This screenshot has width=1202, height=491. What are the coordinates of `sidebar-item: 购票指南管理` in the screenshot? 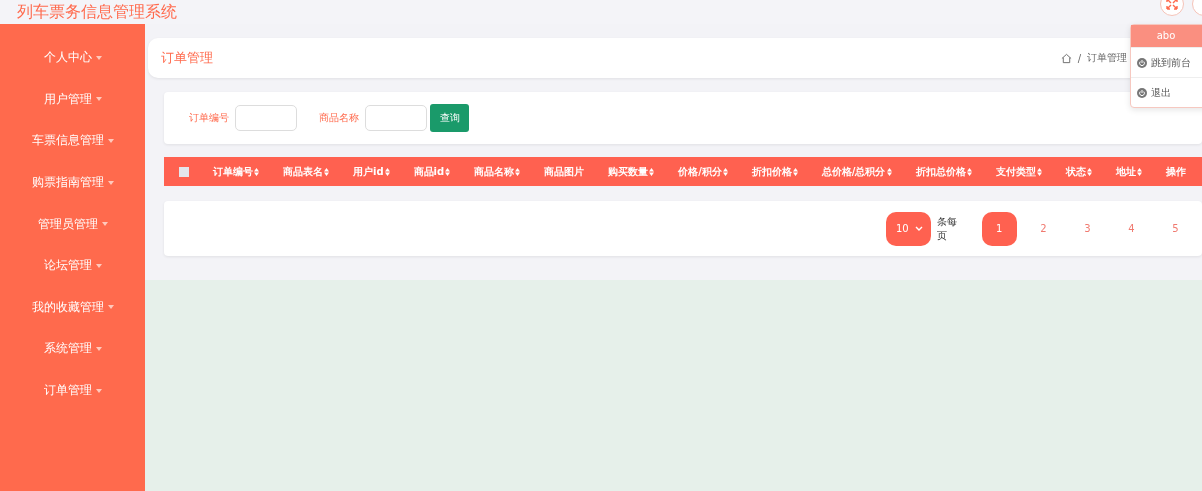 It's located at (72, 182).